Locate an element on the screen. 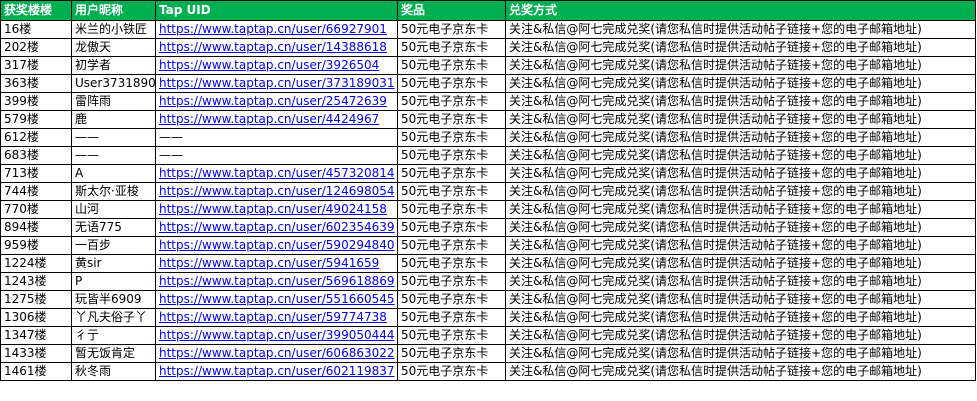 The height and width of the screenshot is (401, 977). floor-cell: 1275楼 is located at coordinates (36, 299).